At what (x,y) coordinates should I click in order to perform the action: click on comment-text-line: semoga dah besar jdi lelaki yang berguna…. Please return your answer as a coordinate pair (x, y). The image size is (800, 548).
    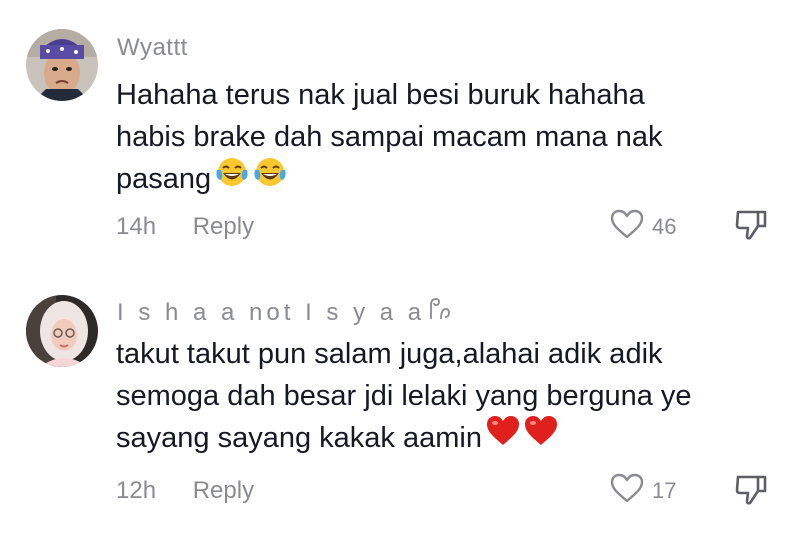
    Looking at the image, I should click on (404, 396).